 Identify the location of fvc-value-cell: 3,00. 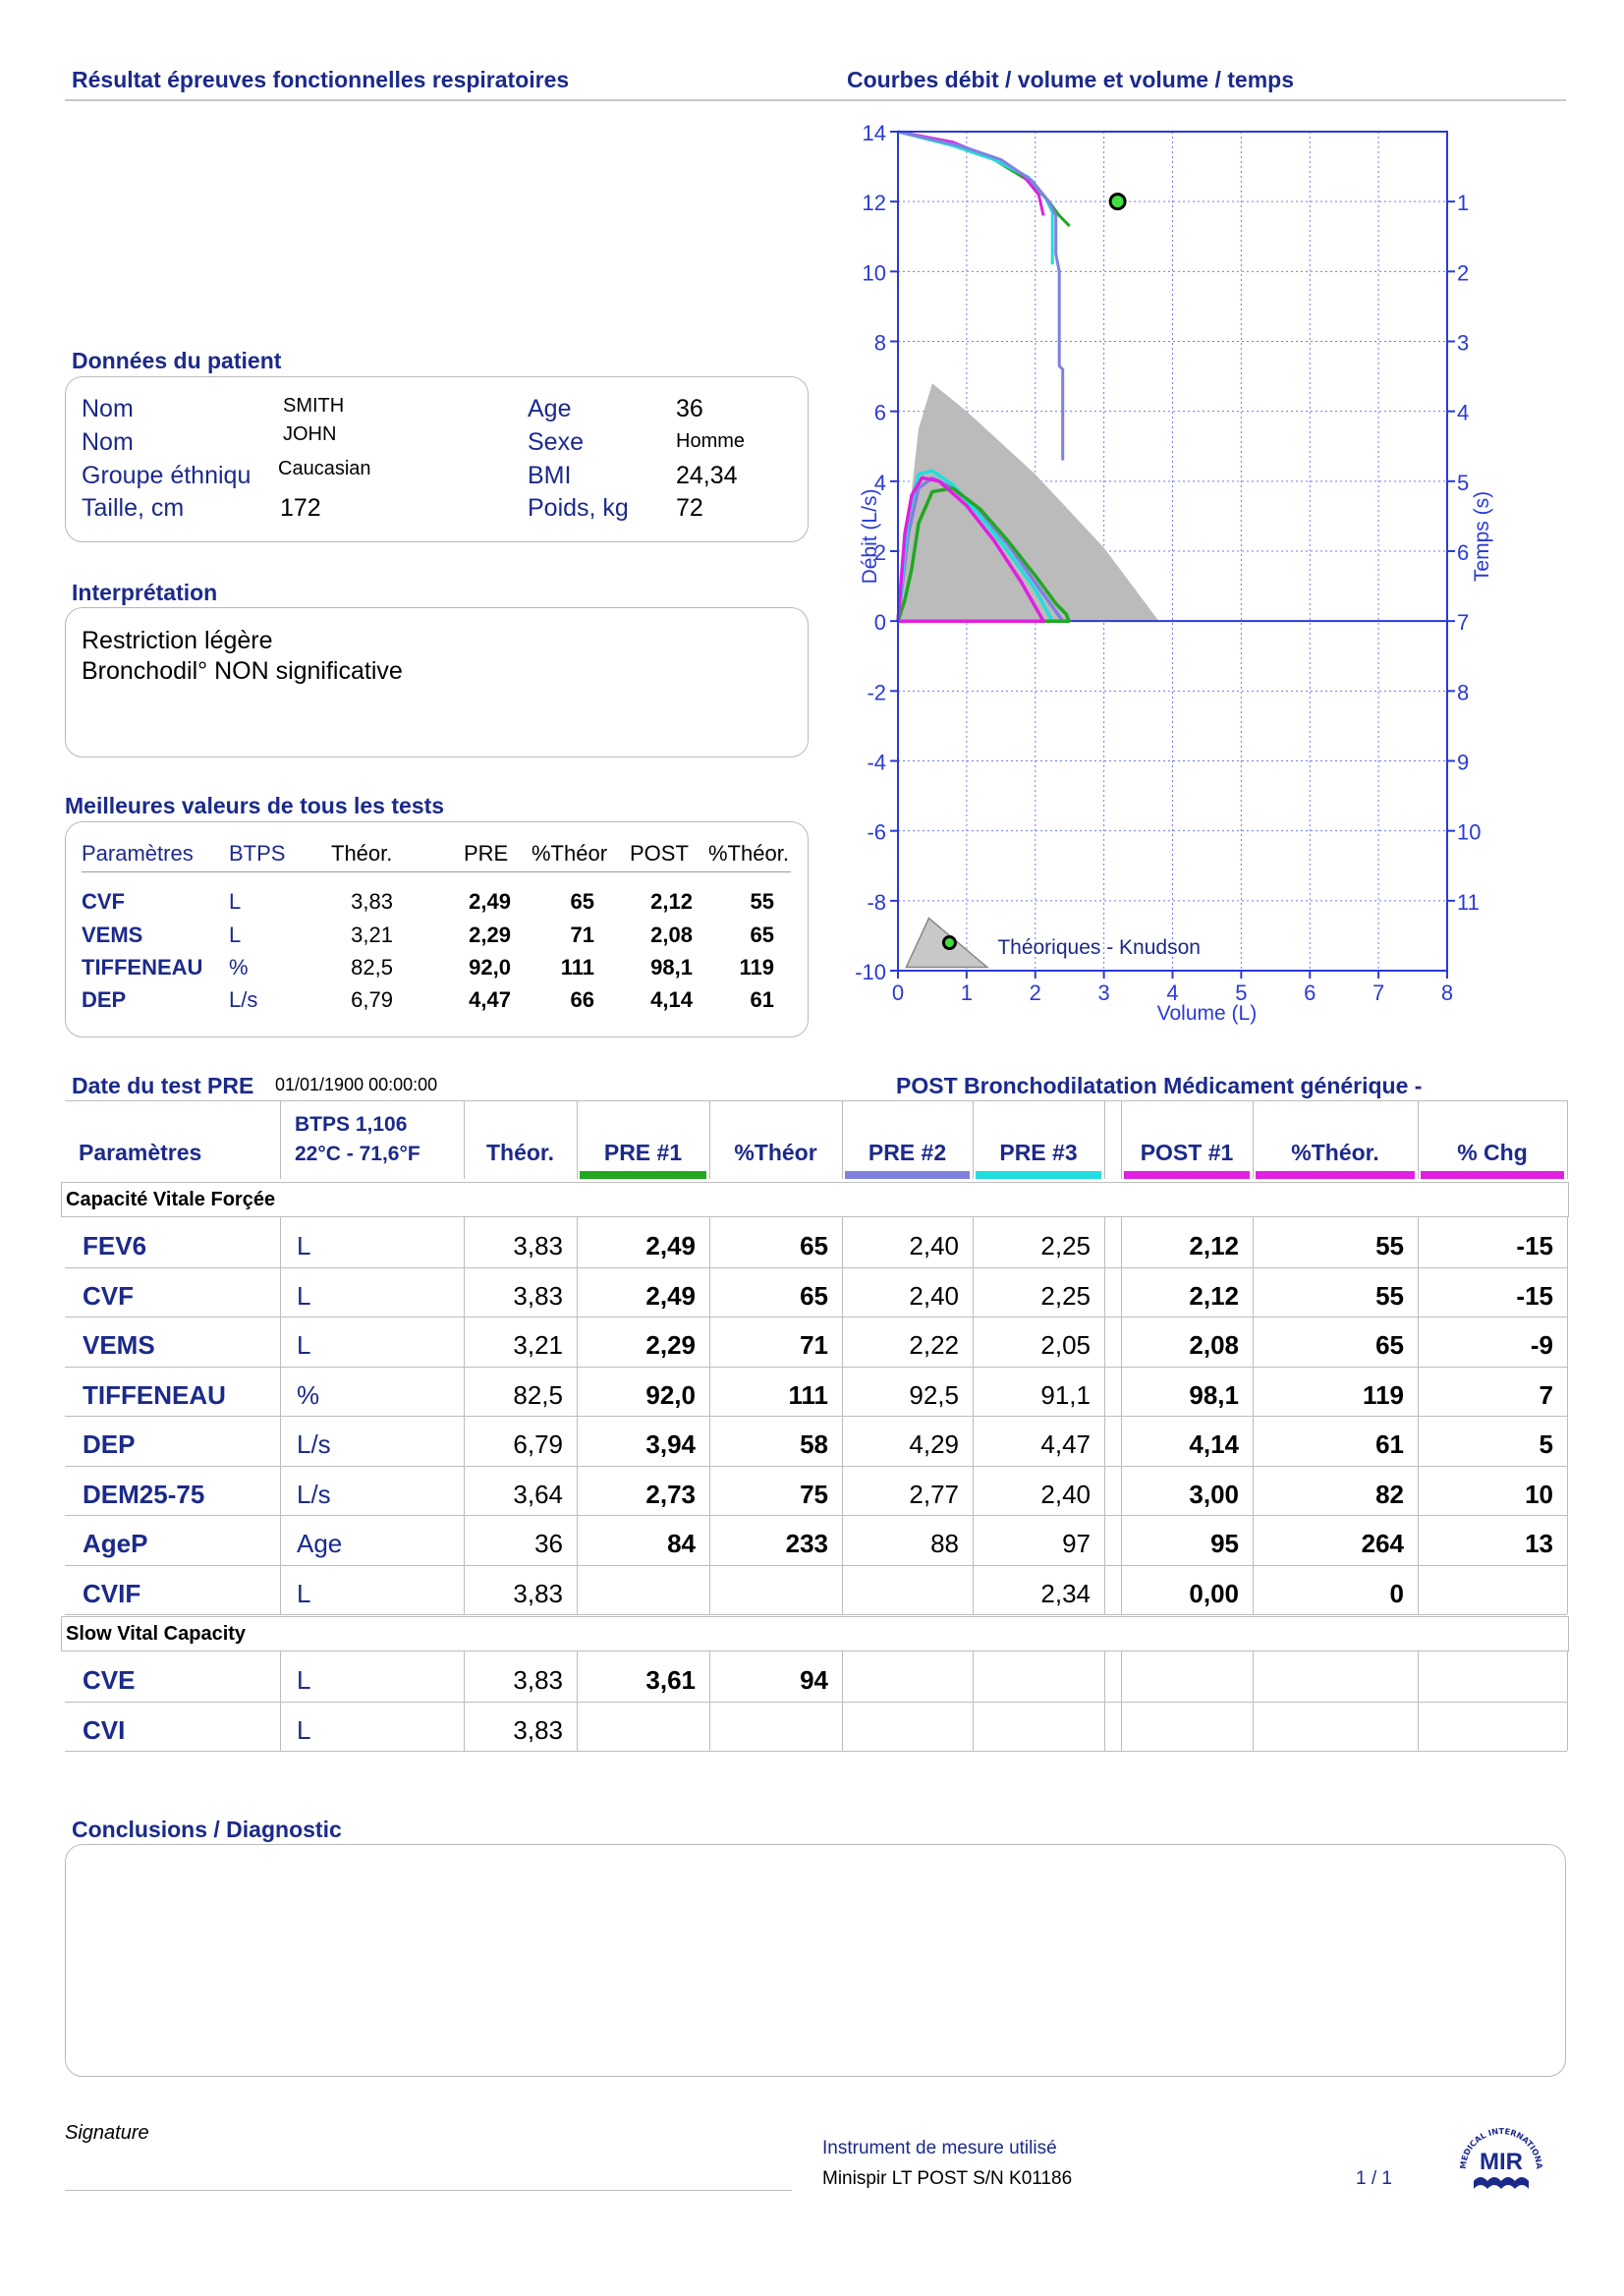
(1214, 1494).